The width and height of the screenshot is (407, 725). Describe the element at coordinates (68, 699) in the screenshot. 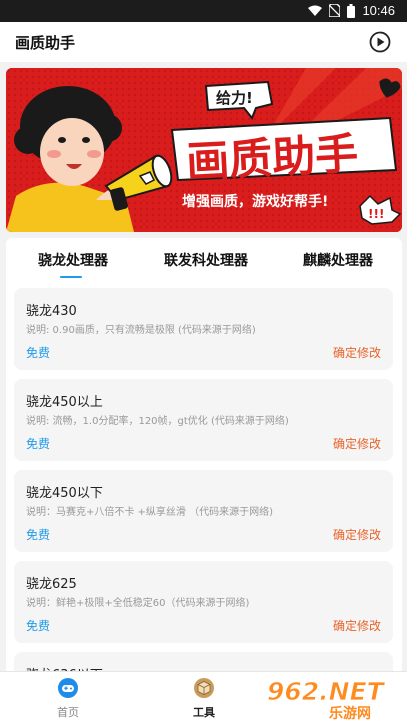

I see `nav-home: 首页` at that location.